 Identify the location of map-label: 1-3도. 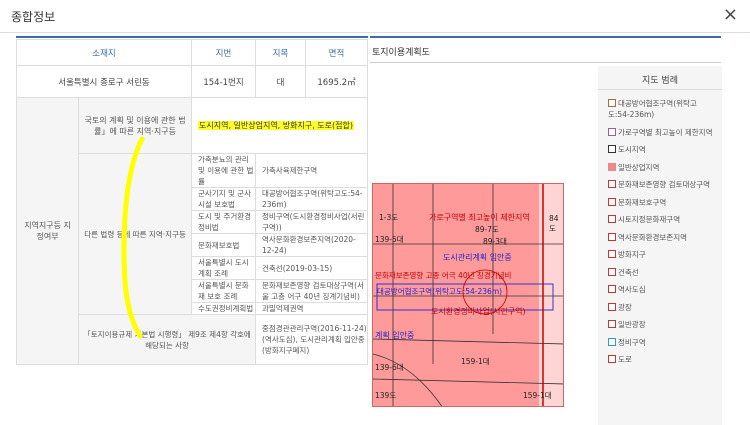
(389, 217).